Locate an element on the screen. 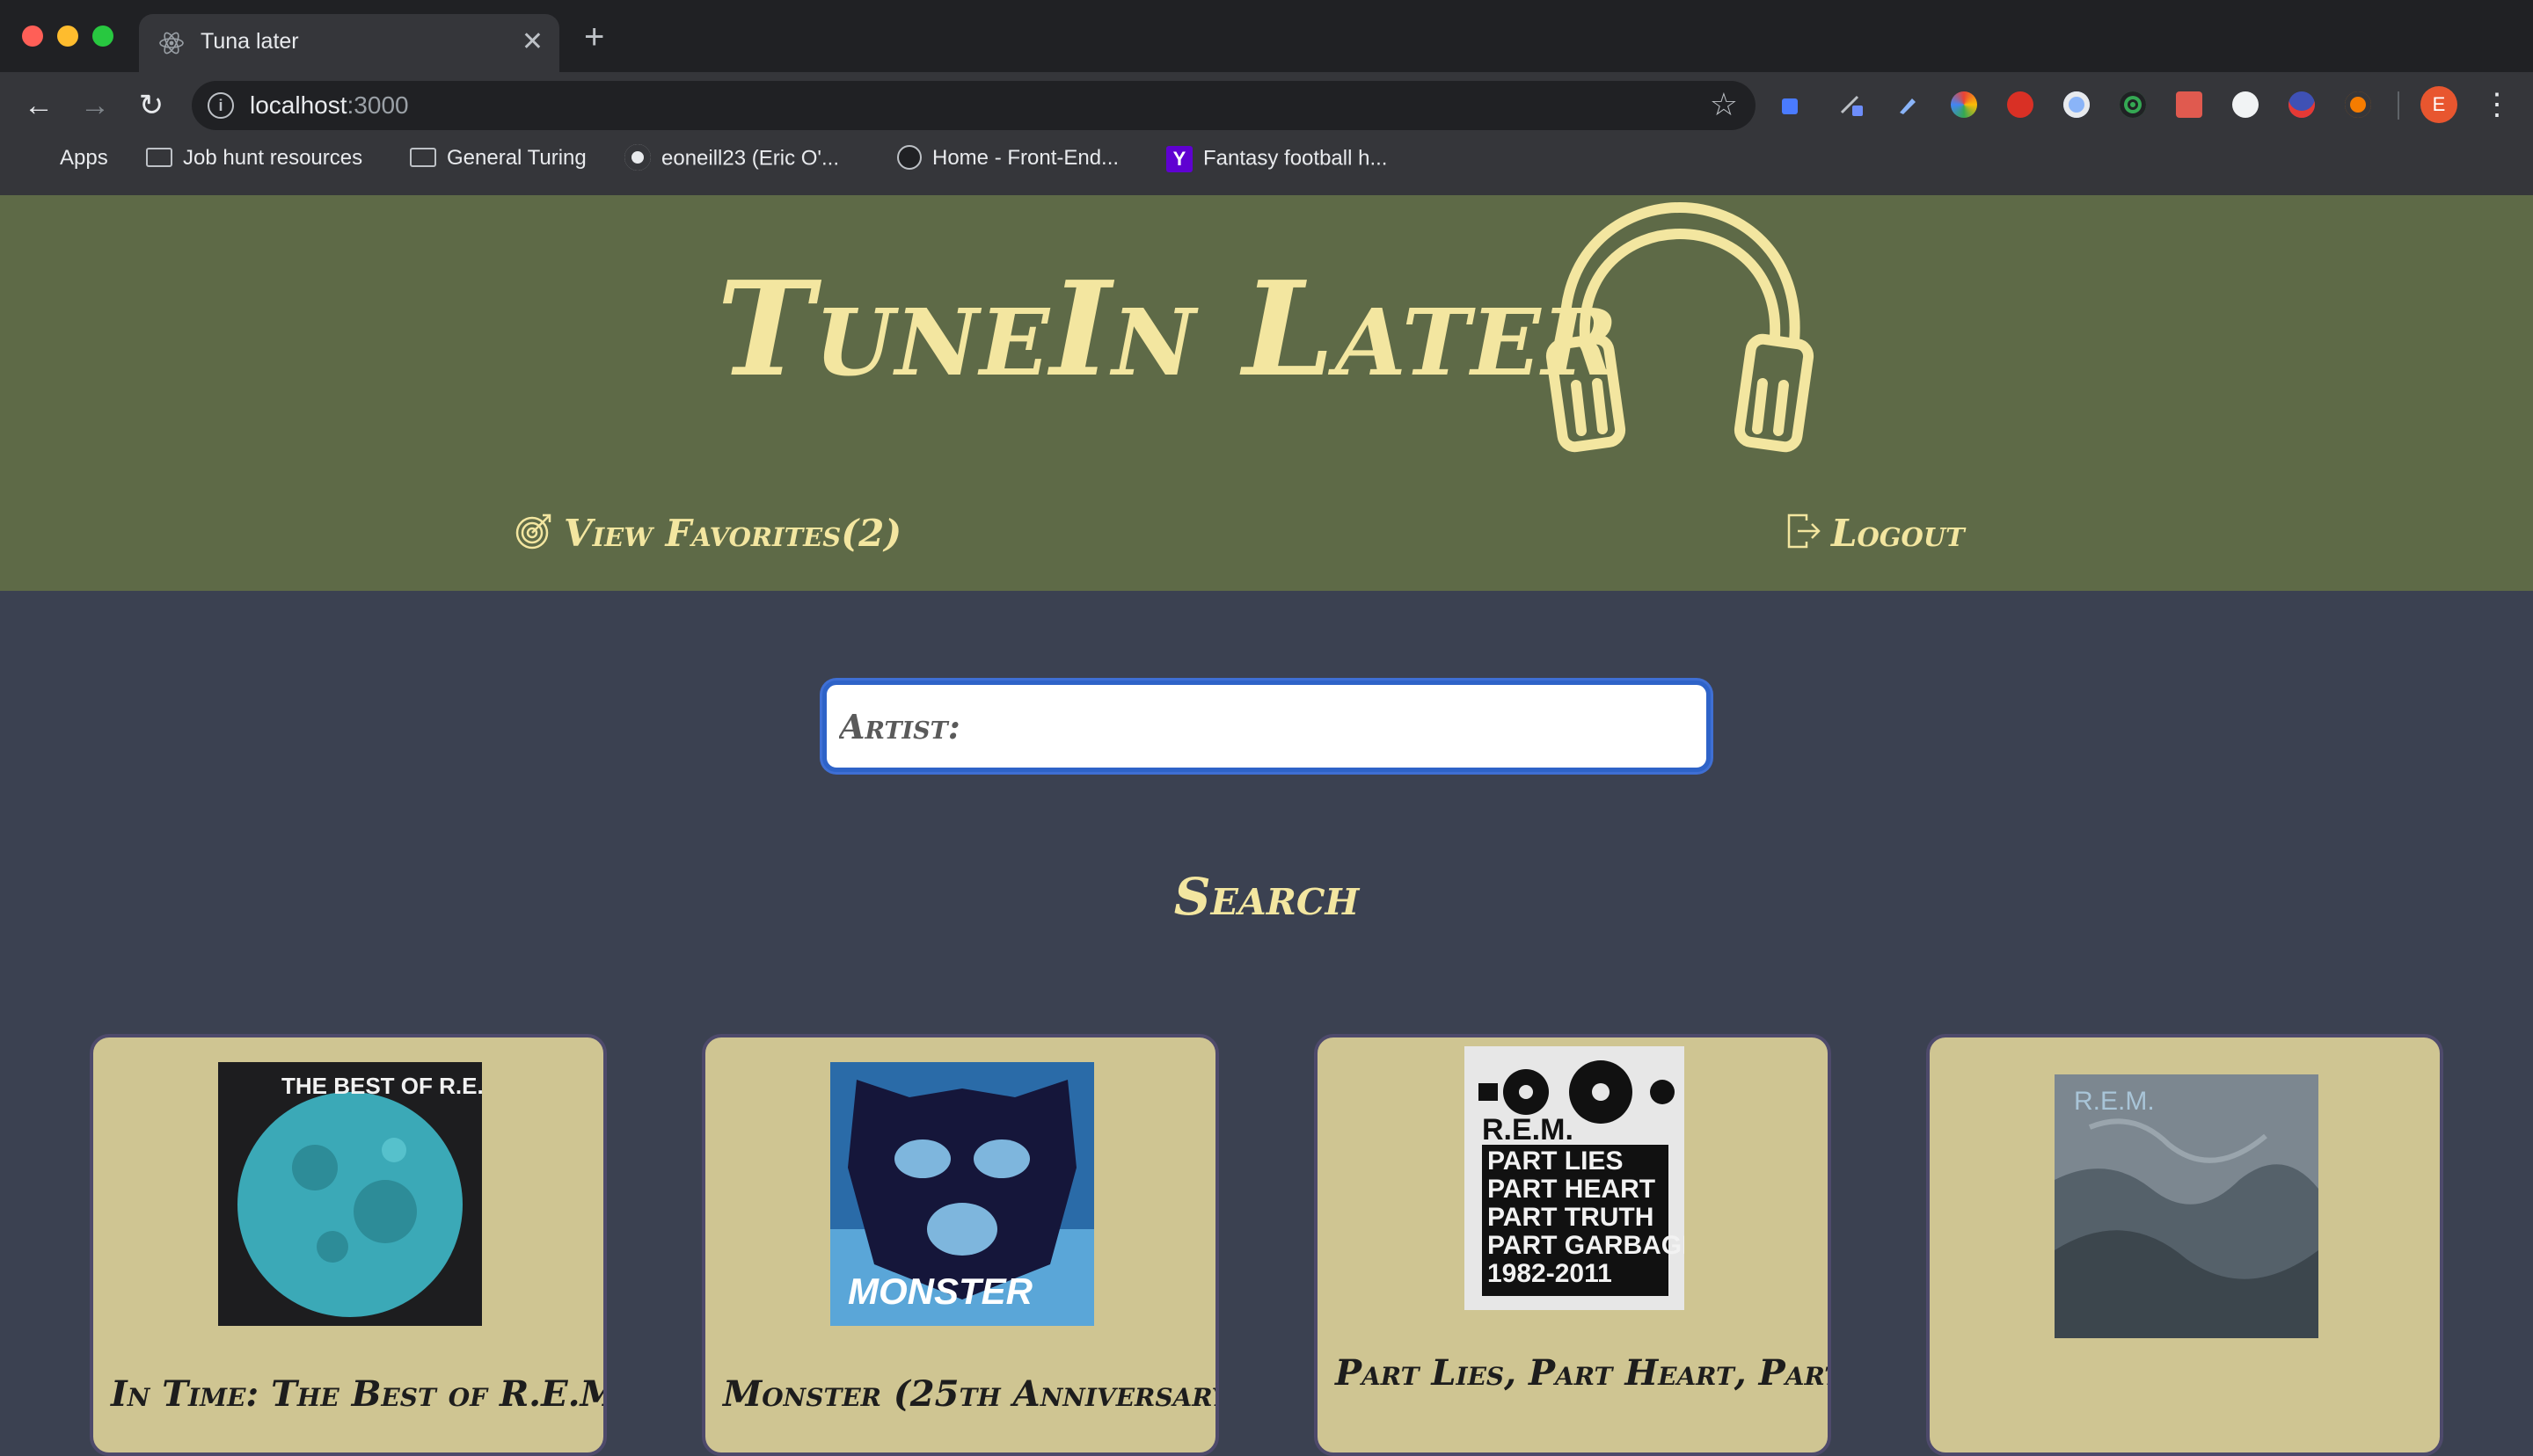  view-favorites-link: View Favorites(2) is located at coordinates (708, 534).